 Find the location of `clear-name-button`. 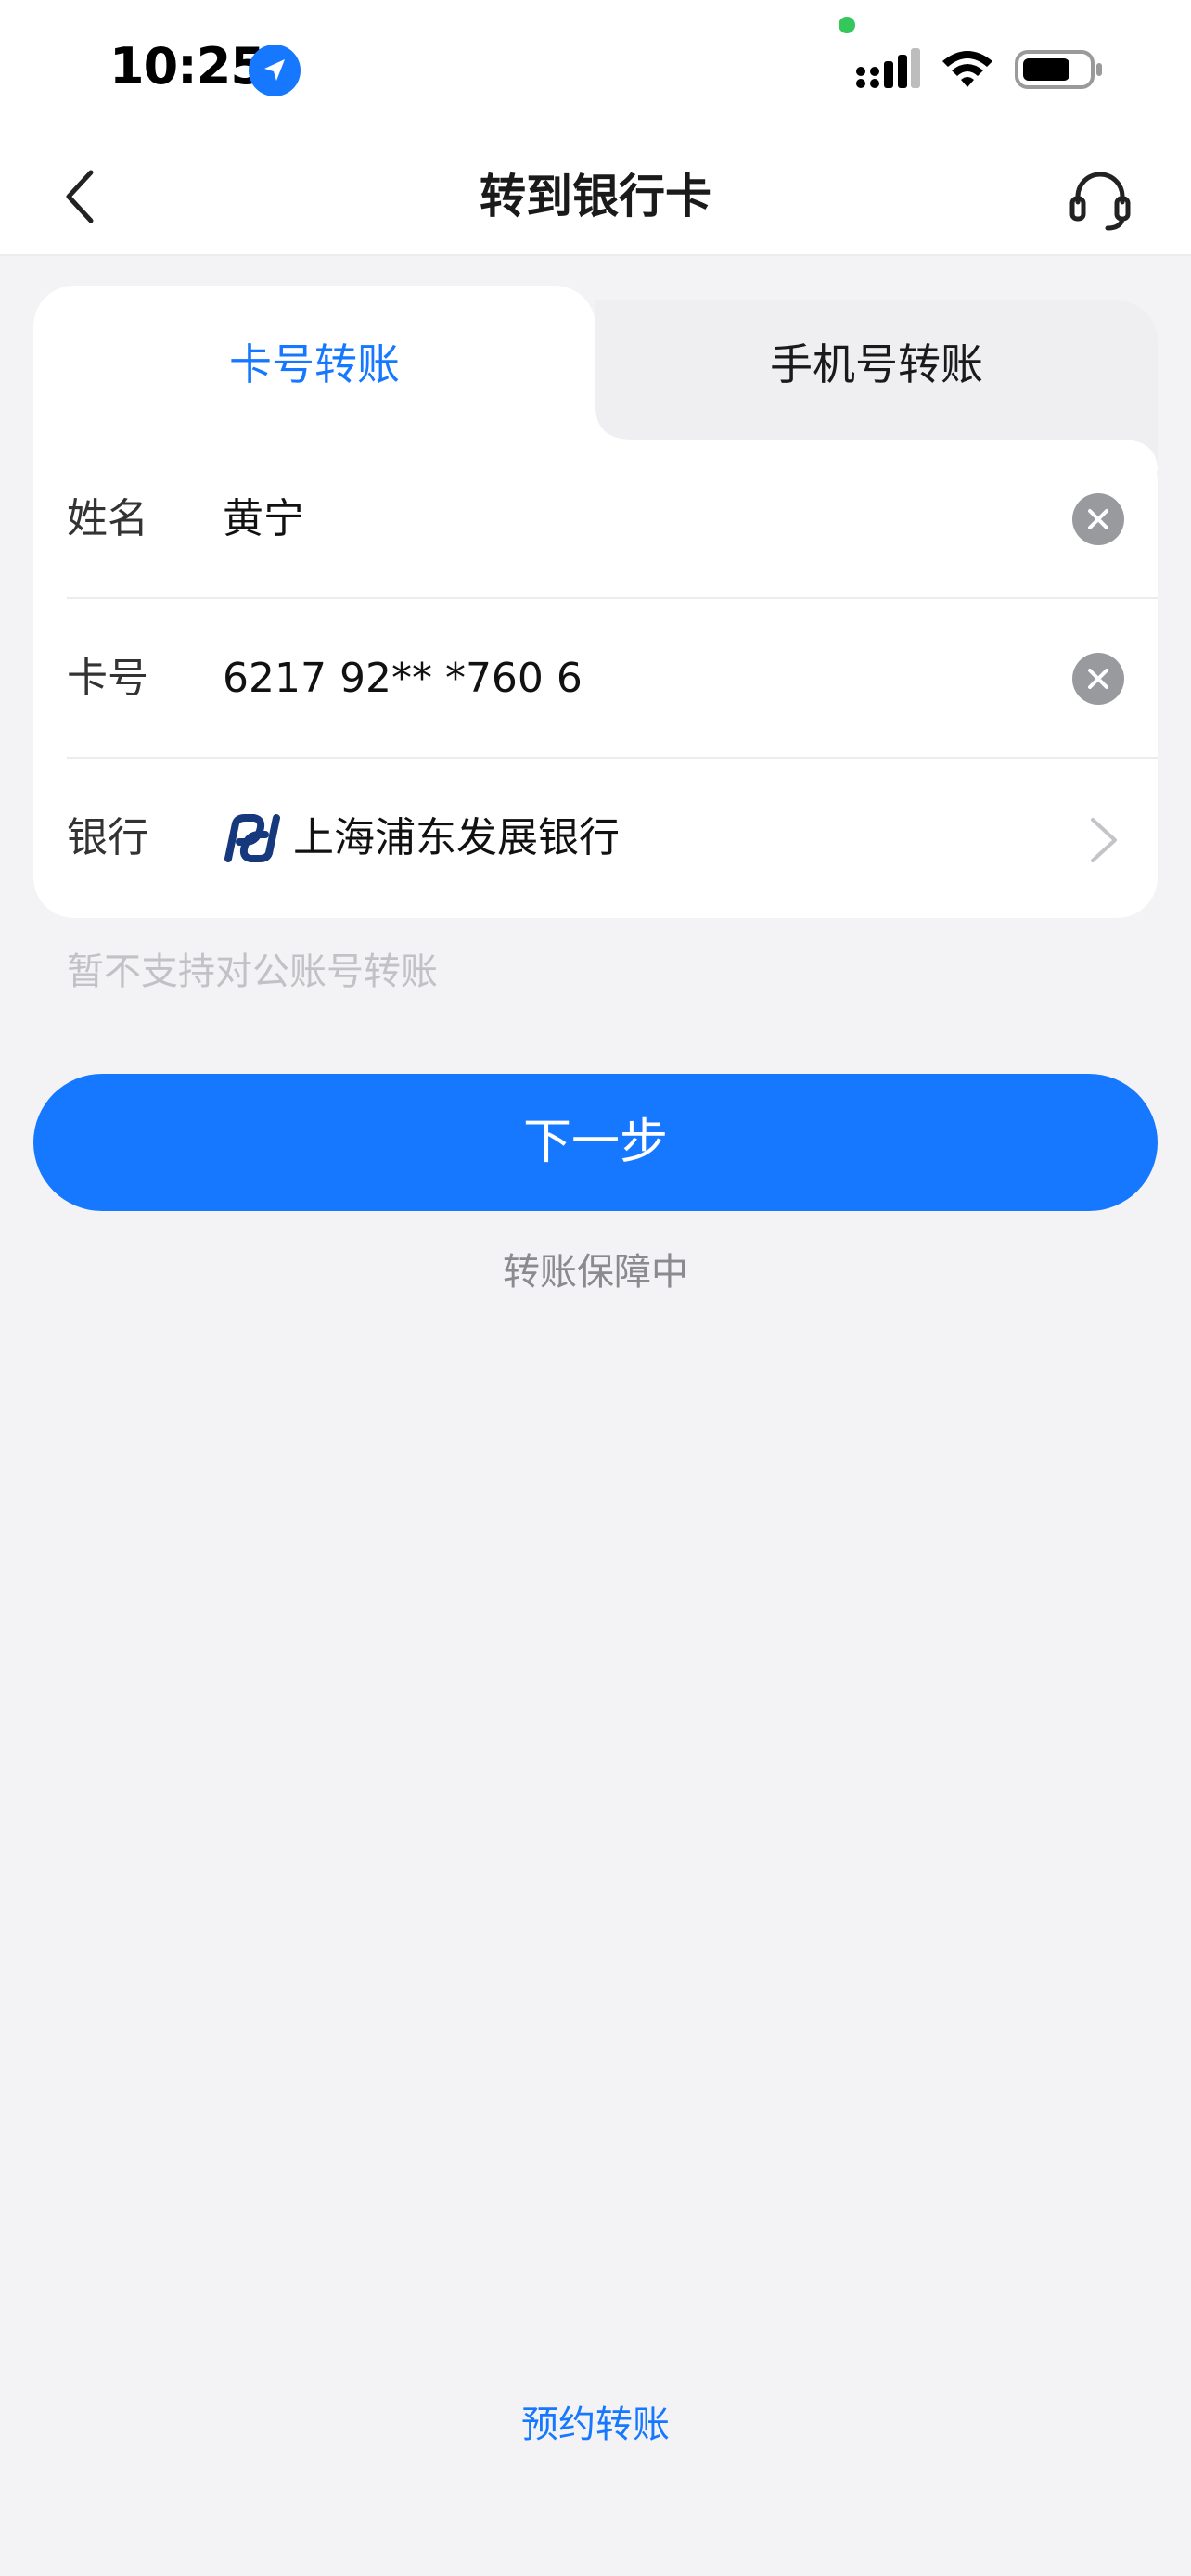

clear-name-button is located at coordinates (1098, 519).